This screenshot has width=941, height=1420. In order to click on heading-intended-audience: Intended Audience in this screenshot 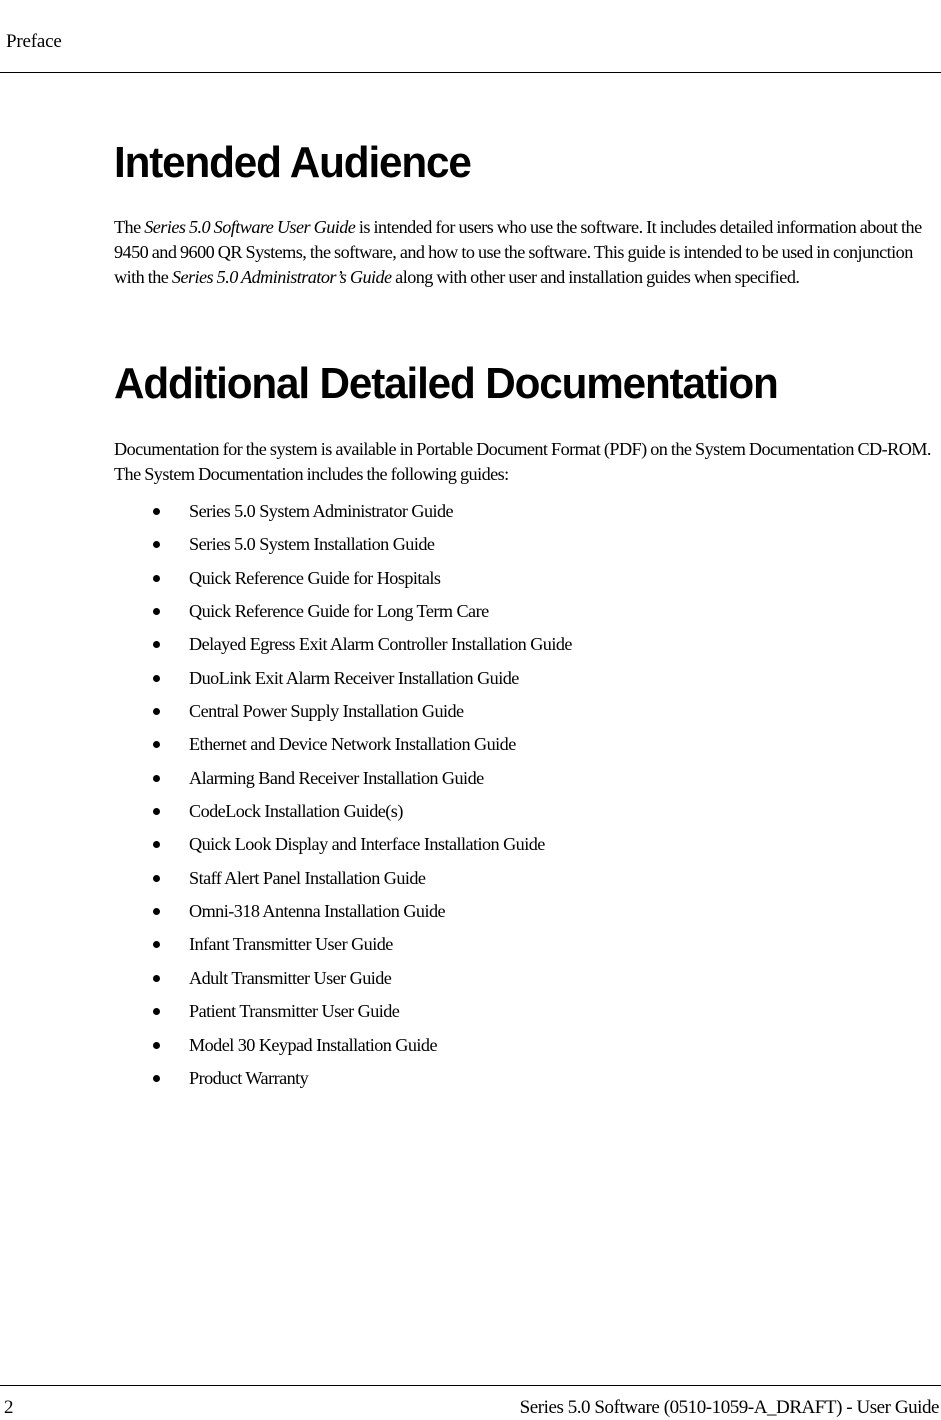, I will do `click(293, 162)`.